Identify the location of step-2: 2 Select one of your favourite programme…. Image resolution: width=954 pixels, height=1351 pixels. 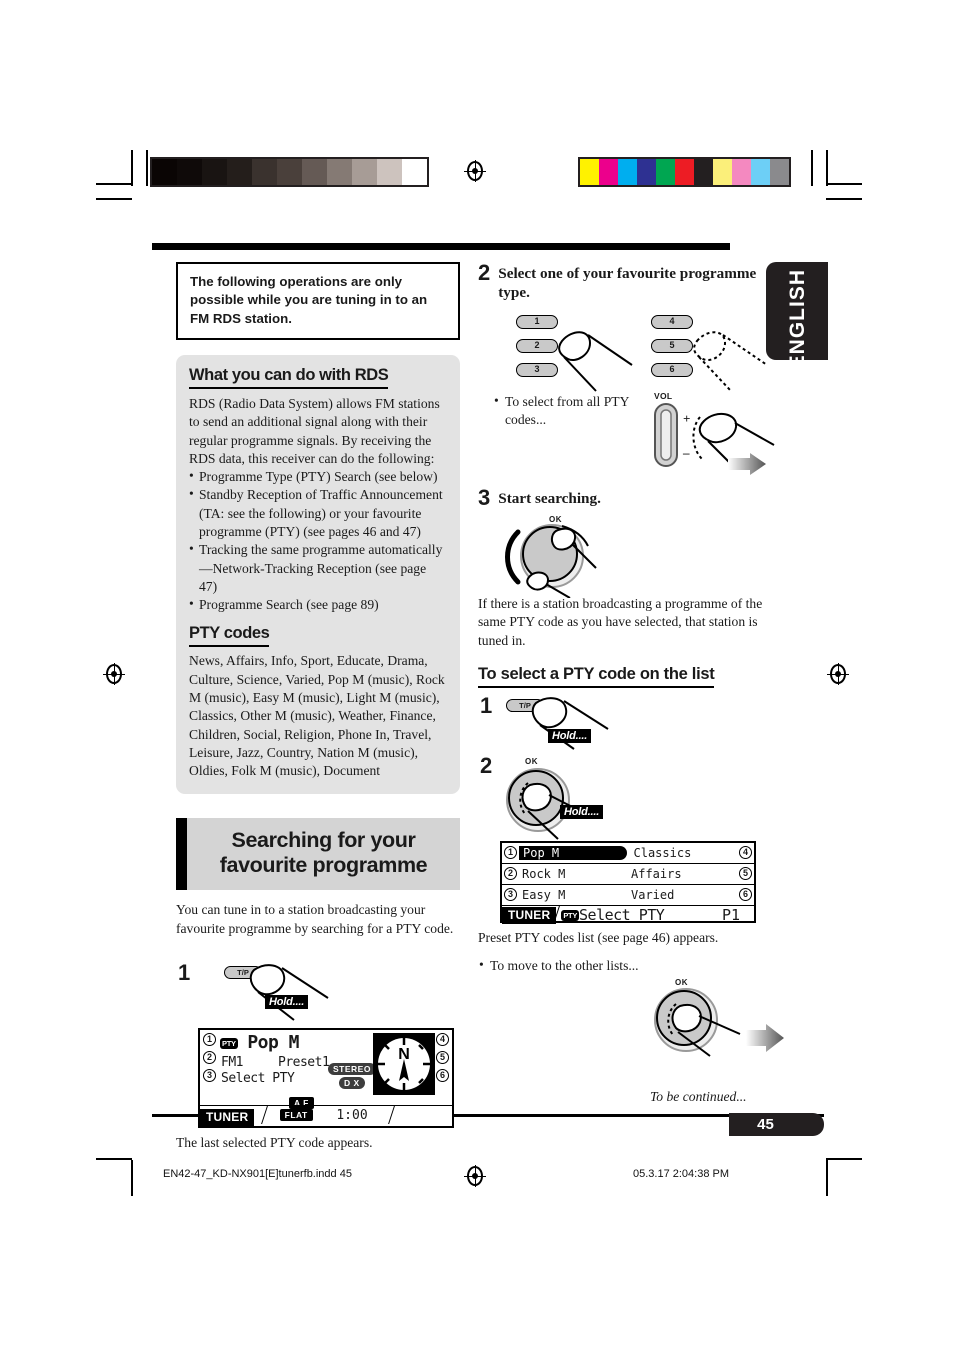
(623, 282).